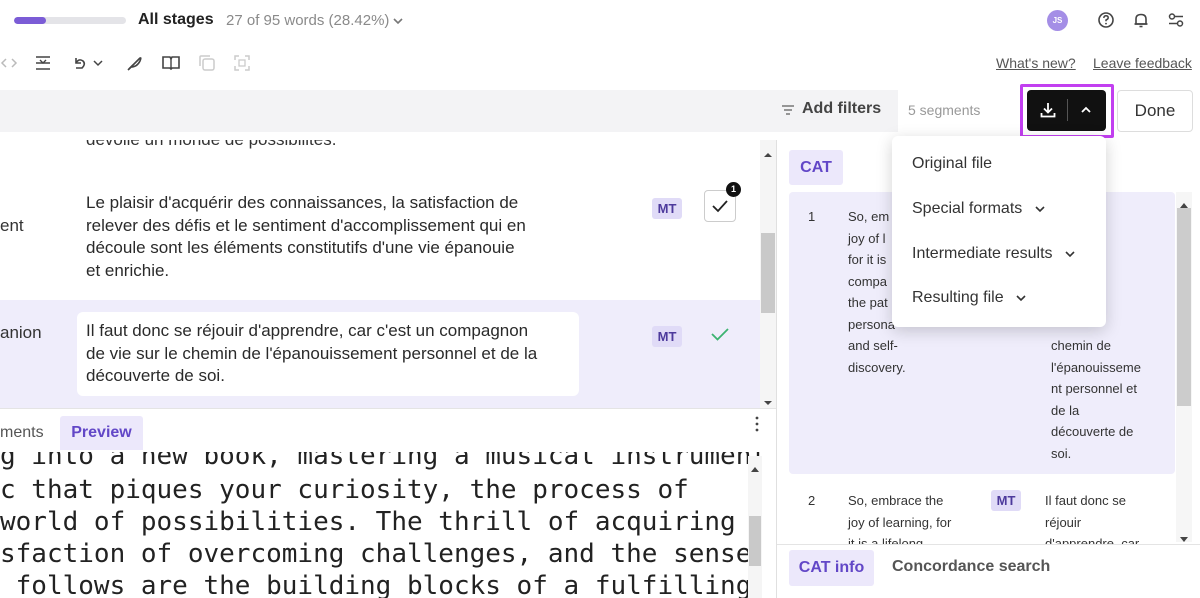 The width and height of the screenshot is (1200, 598). What do you see at coordinates (971, 567) in the screenshot?
I see `tab-concordance-search: Concordance search` at bounding box center [971, 567].